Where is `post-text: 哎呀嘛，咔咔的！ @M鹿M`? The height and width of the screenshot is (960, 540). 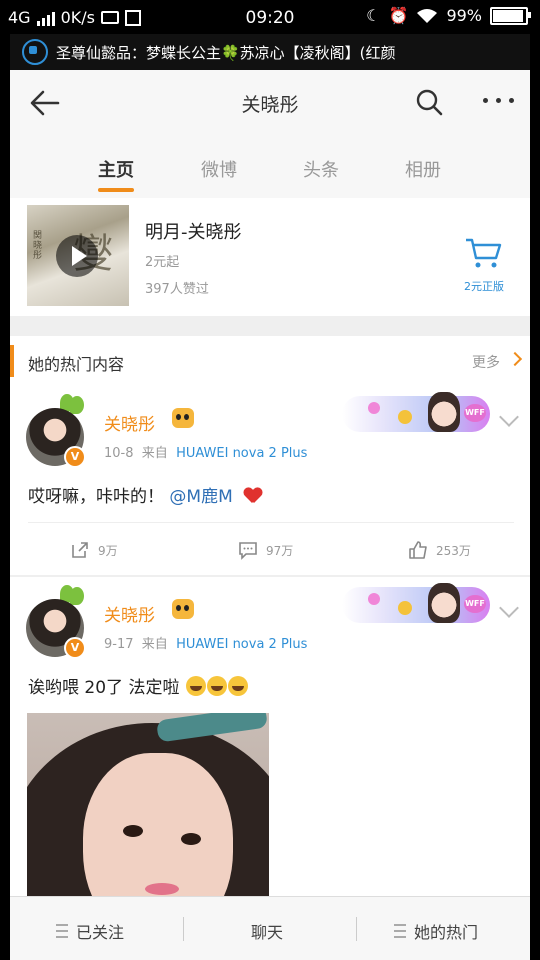 post-text: 哎呀嘛，咔咔的！ @M鹿M is located at coordinates (145, 494).